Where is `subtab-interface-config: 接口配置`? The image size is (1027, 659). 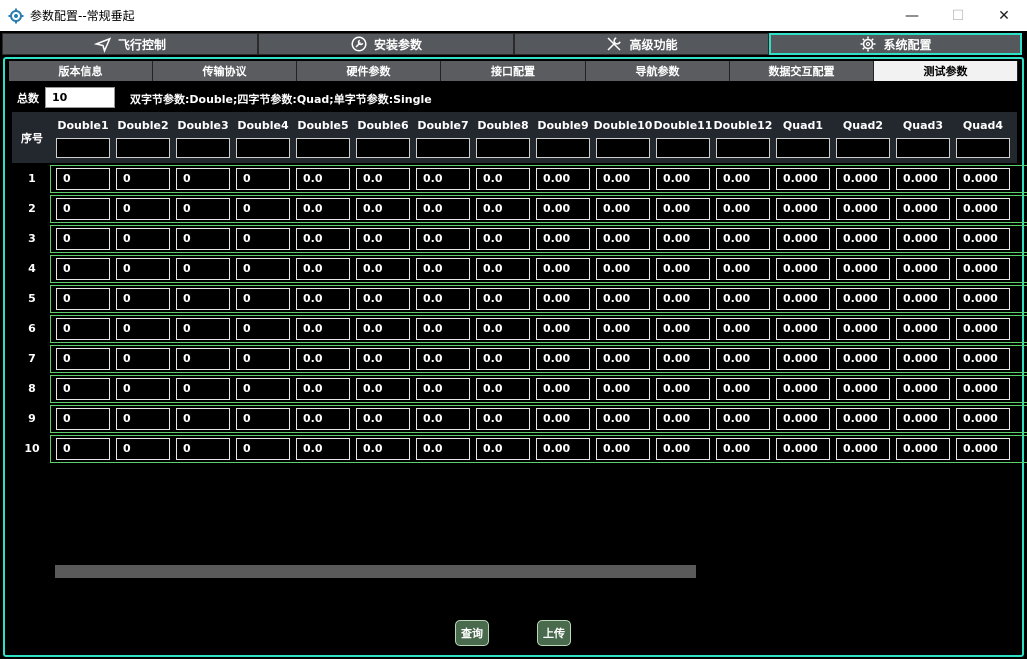 subtab-interface-config: 接口配置 is located at coordinates (513, 71).